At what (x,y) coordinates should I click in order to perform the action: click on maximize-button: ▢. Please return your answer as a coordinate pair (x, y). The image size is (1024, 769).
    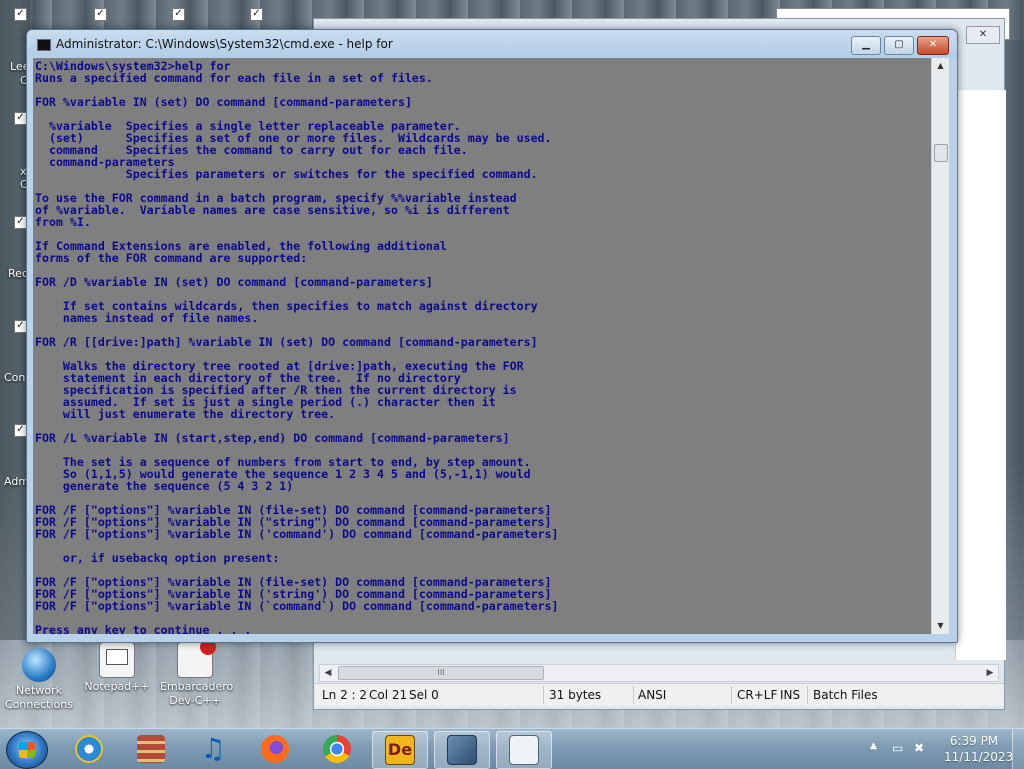
    Looking at the image, I should click on (899, 45).